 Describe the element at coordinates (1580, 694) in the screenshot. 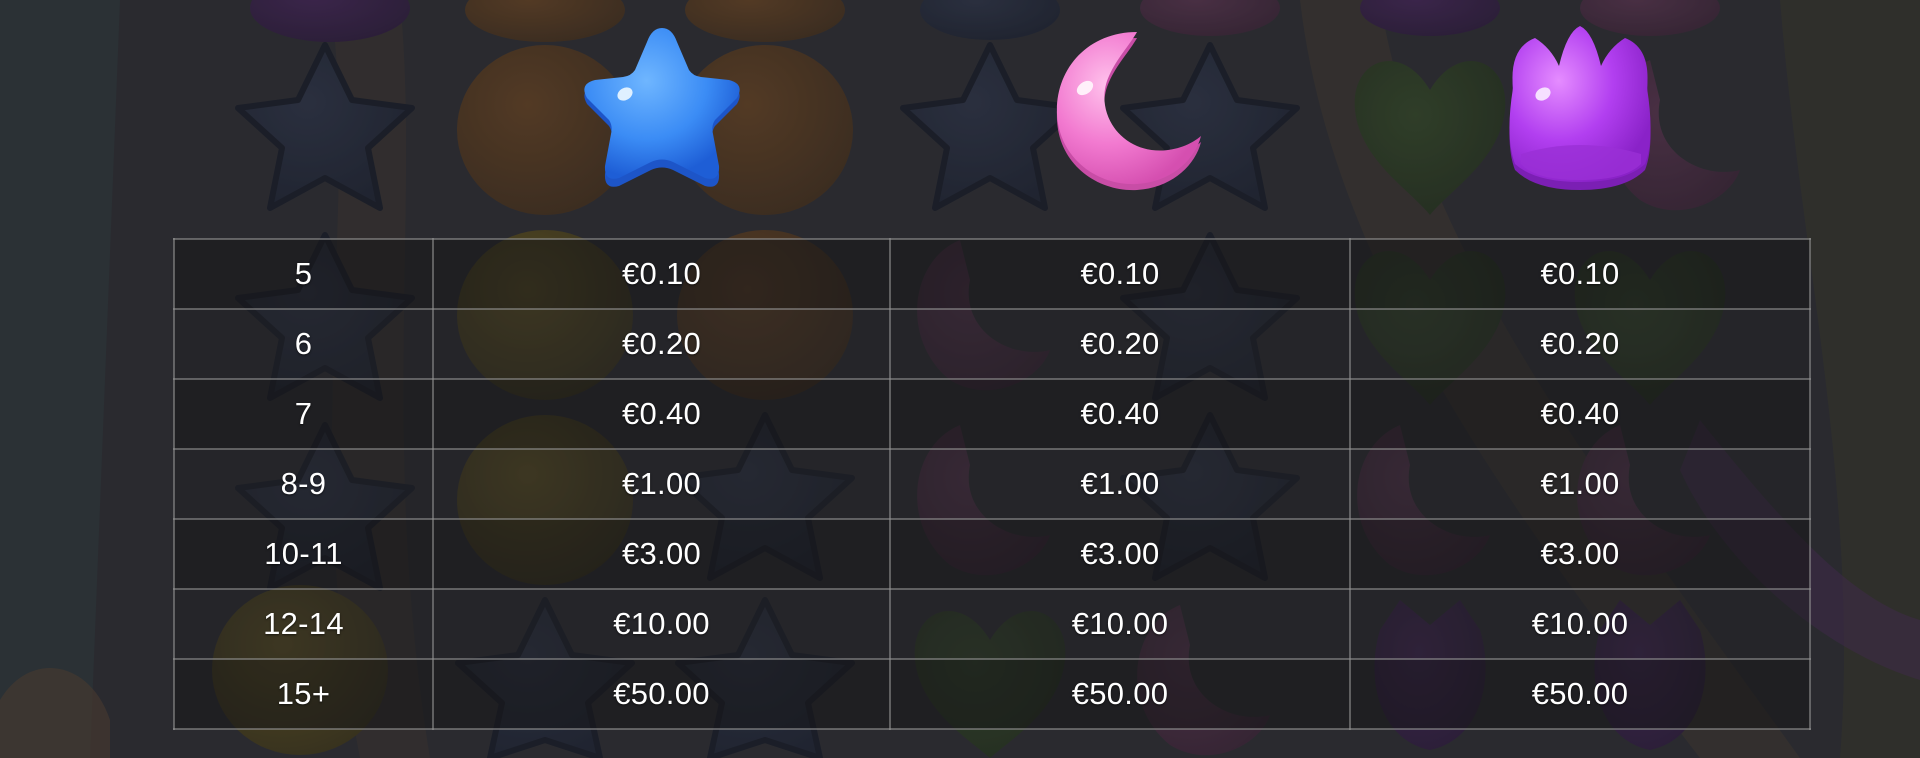

I see `payout-purple-tulip: €50.00` at that location.